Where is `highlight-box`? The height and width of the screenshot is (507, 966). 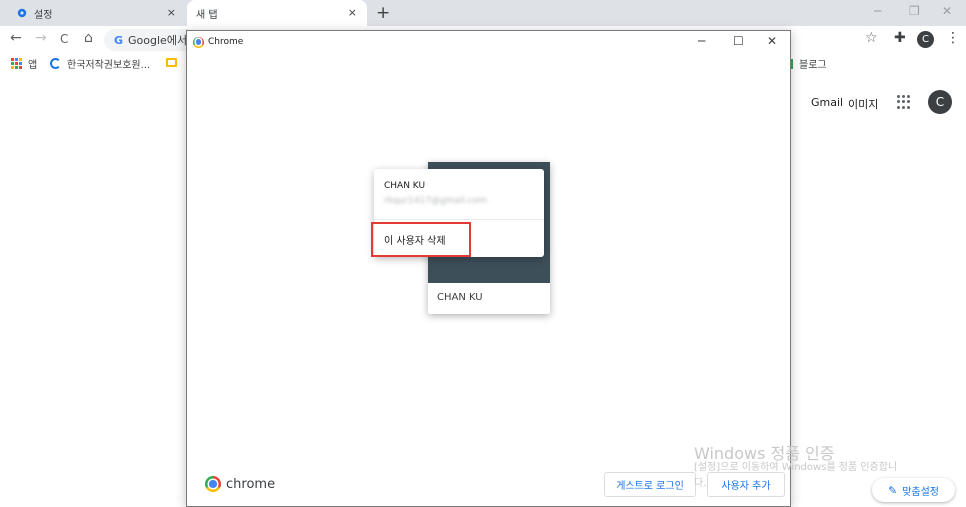 highlight-box is located at coordinates (421, 239).